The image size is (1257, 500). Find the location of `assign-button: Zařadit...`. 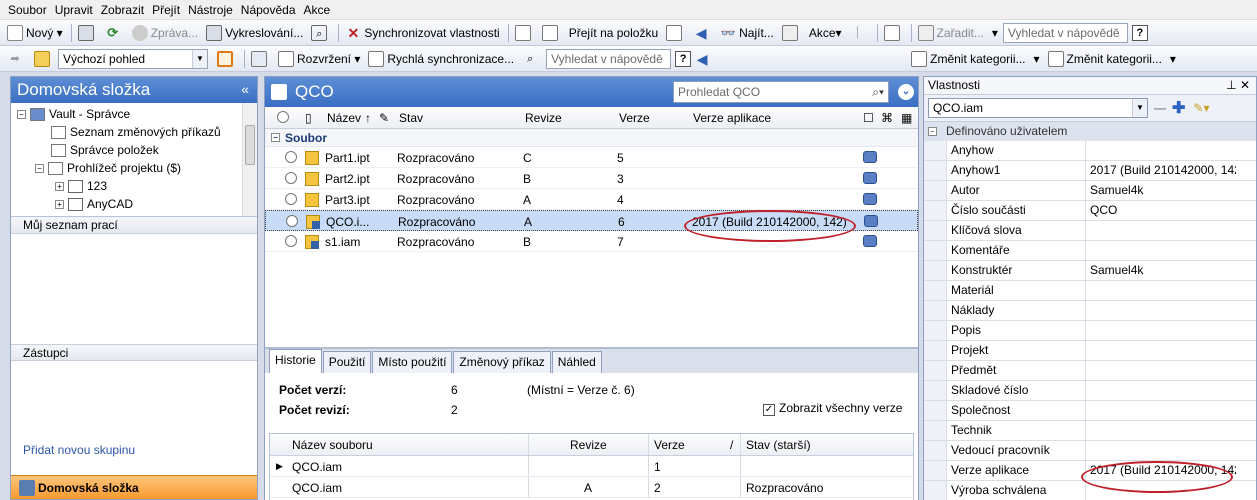

assign-button: Zařadit... is located at coordinates (951, 33).